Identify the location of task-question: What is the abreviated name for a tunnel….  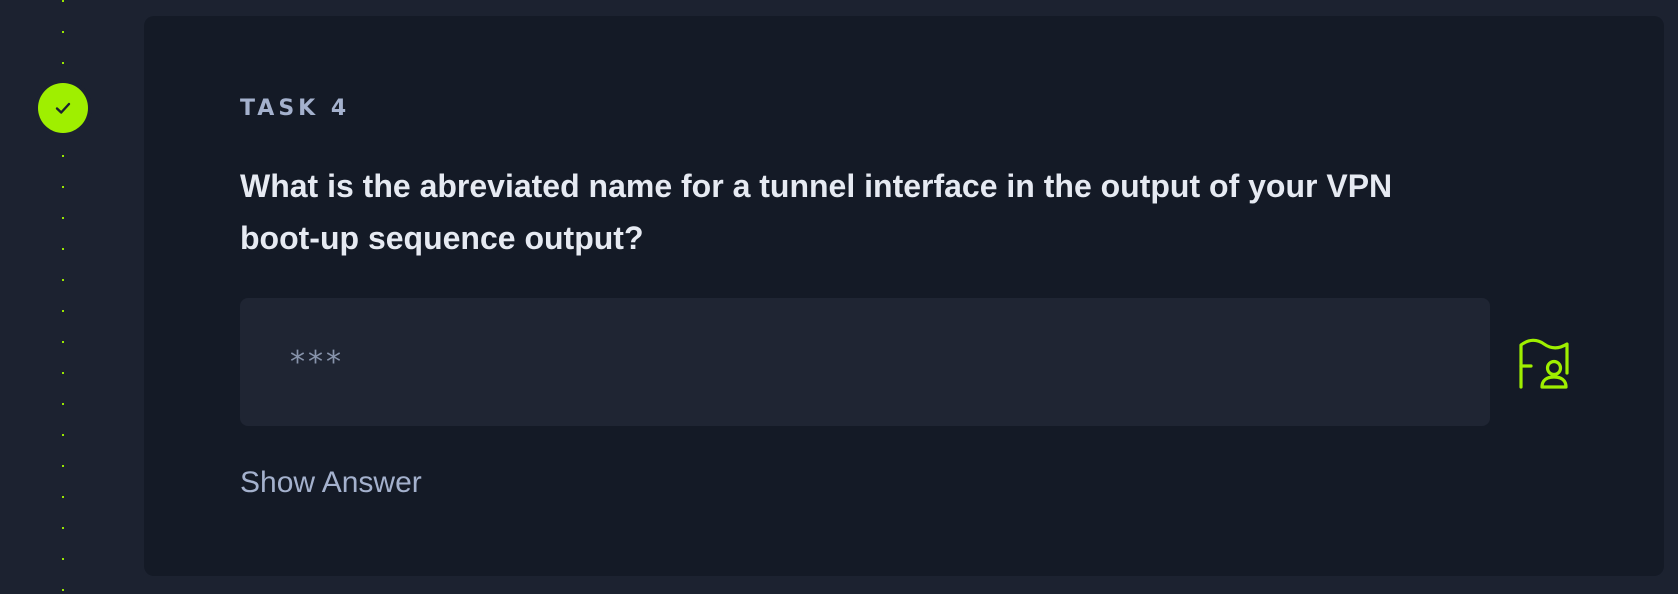
(816, 212).